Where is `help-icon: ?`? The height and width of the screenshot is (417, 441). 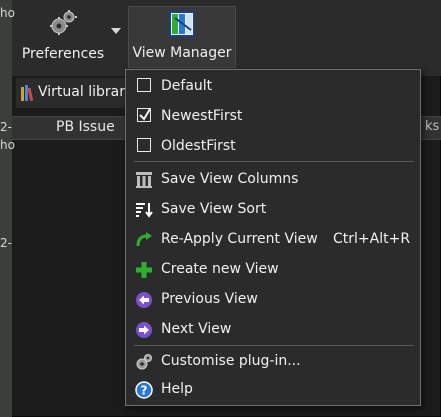
help-icon: ? is located at coordinates (144, 390).